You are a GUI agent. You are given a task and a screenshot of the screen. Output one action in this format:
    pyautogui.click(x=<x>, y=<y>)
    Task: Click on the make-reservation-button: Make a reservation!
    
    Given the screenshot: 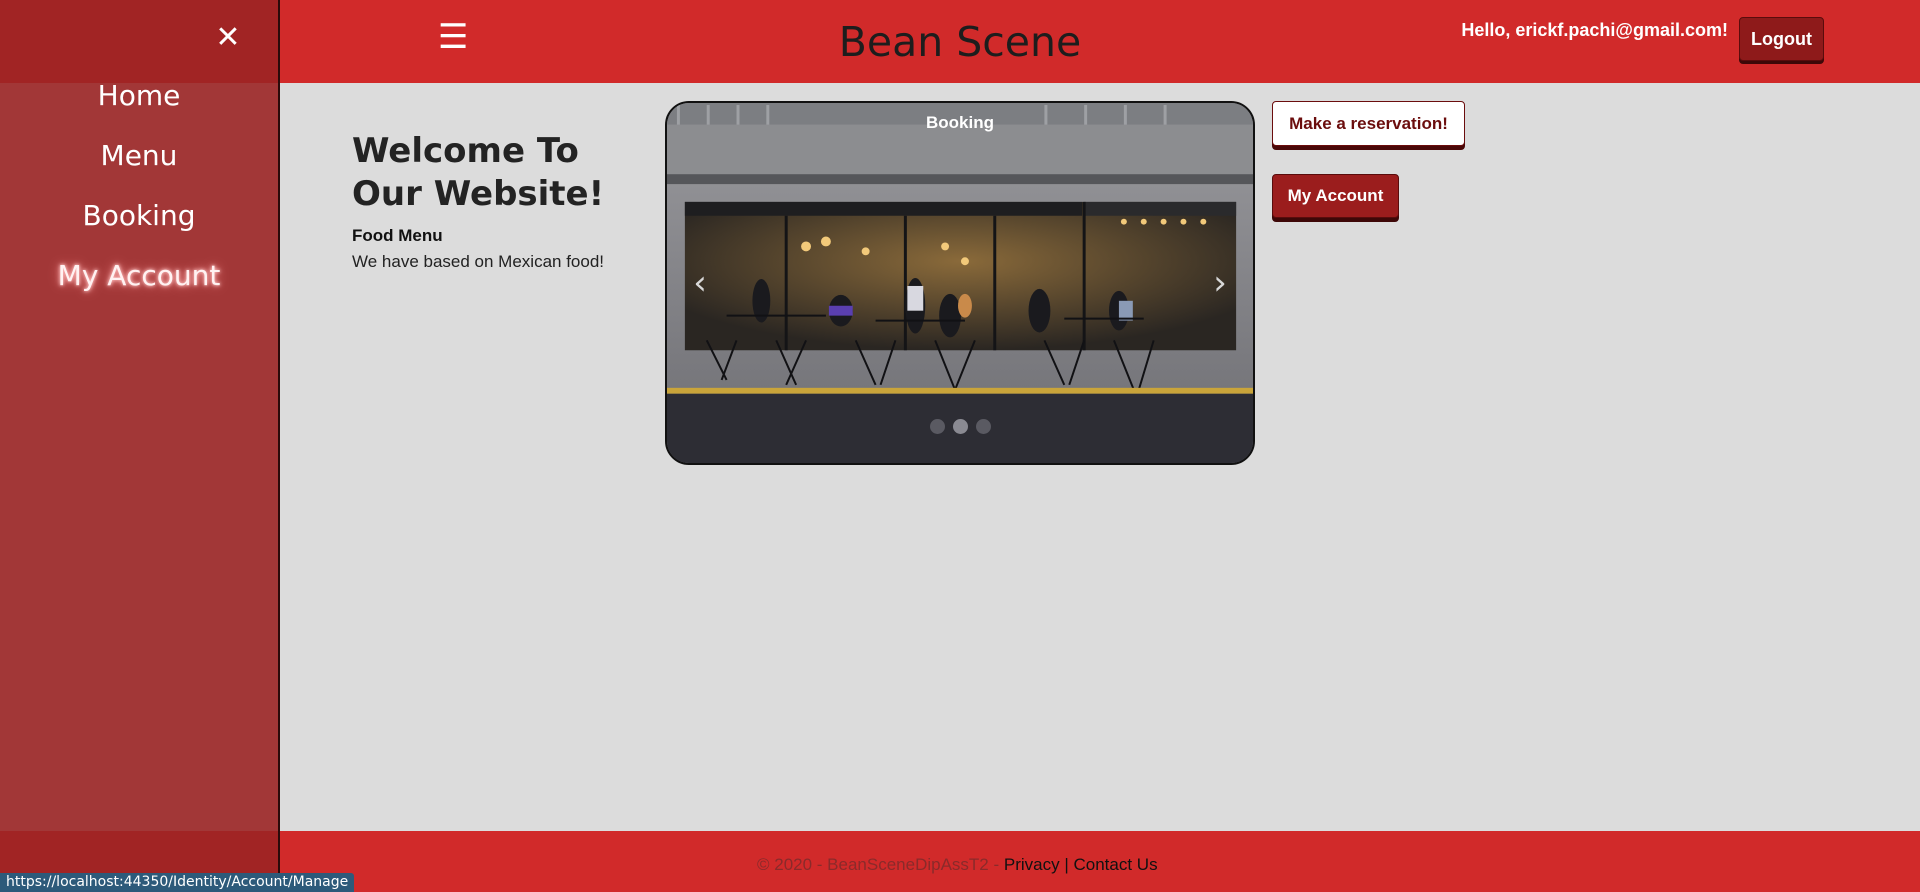 What is the action you would take?
    pyautogui.click(x=1368, y=123)
    